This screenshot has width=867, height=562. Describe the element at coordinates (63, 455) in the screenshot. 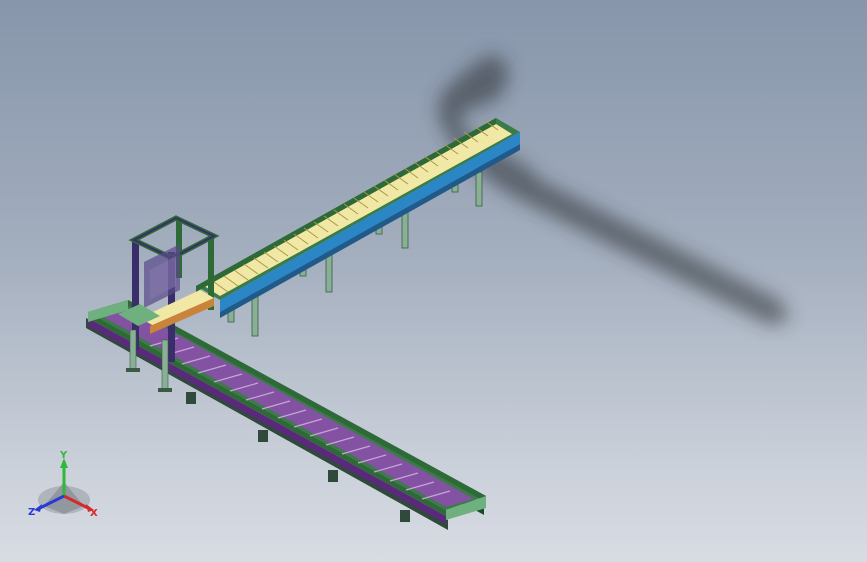

I see `y-axis-label: Y` at that location.